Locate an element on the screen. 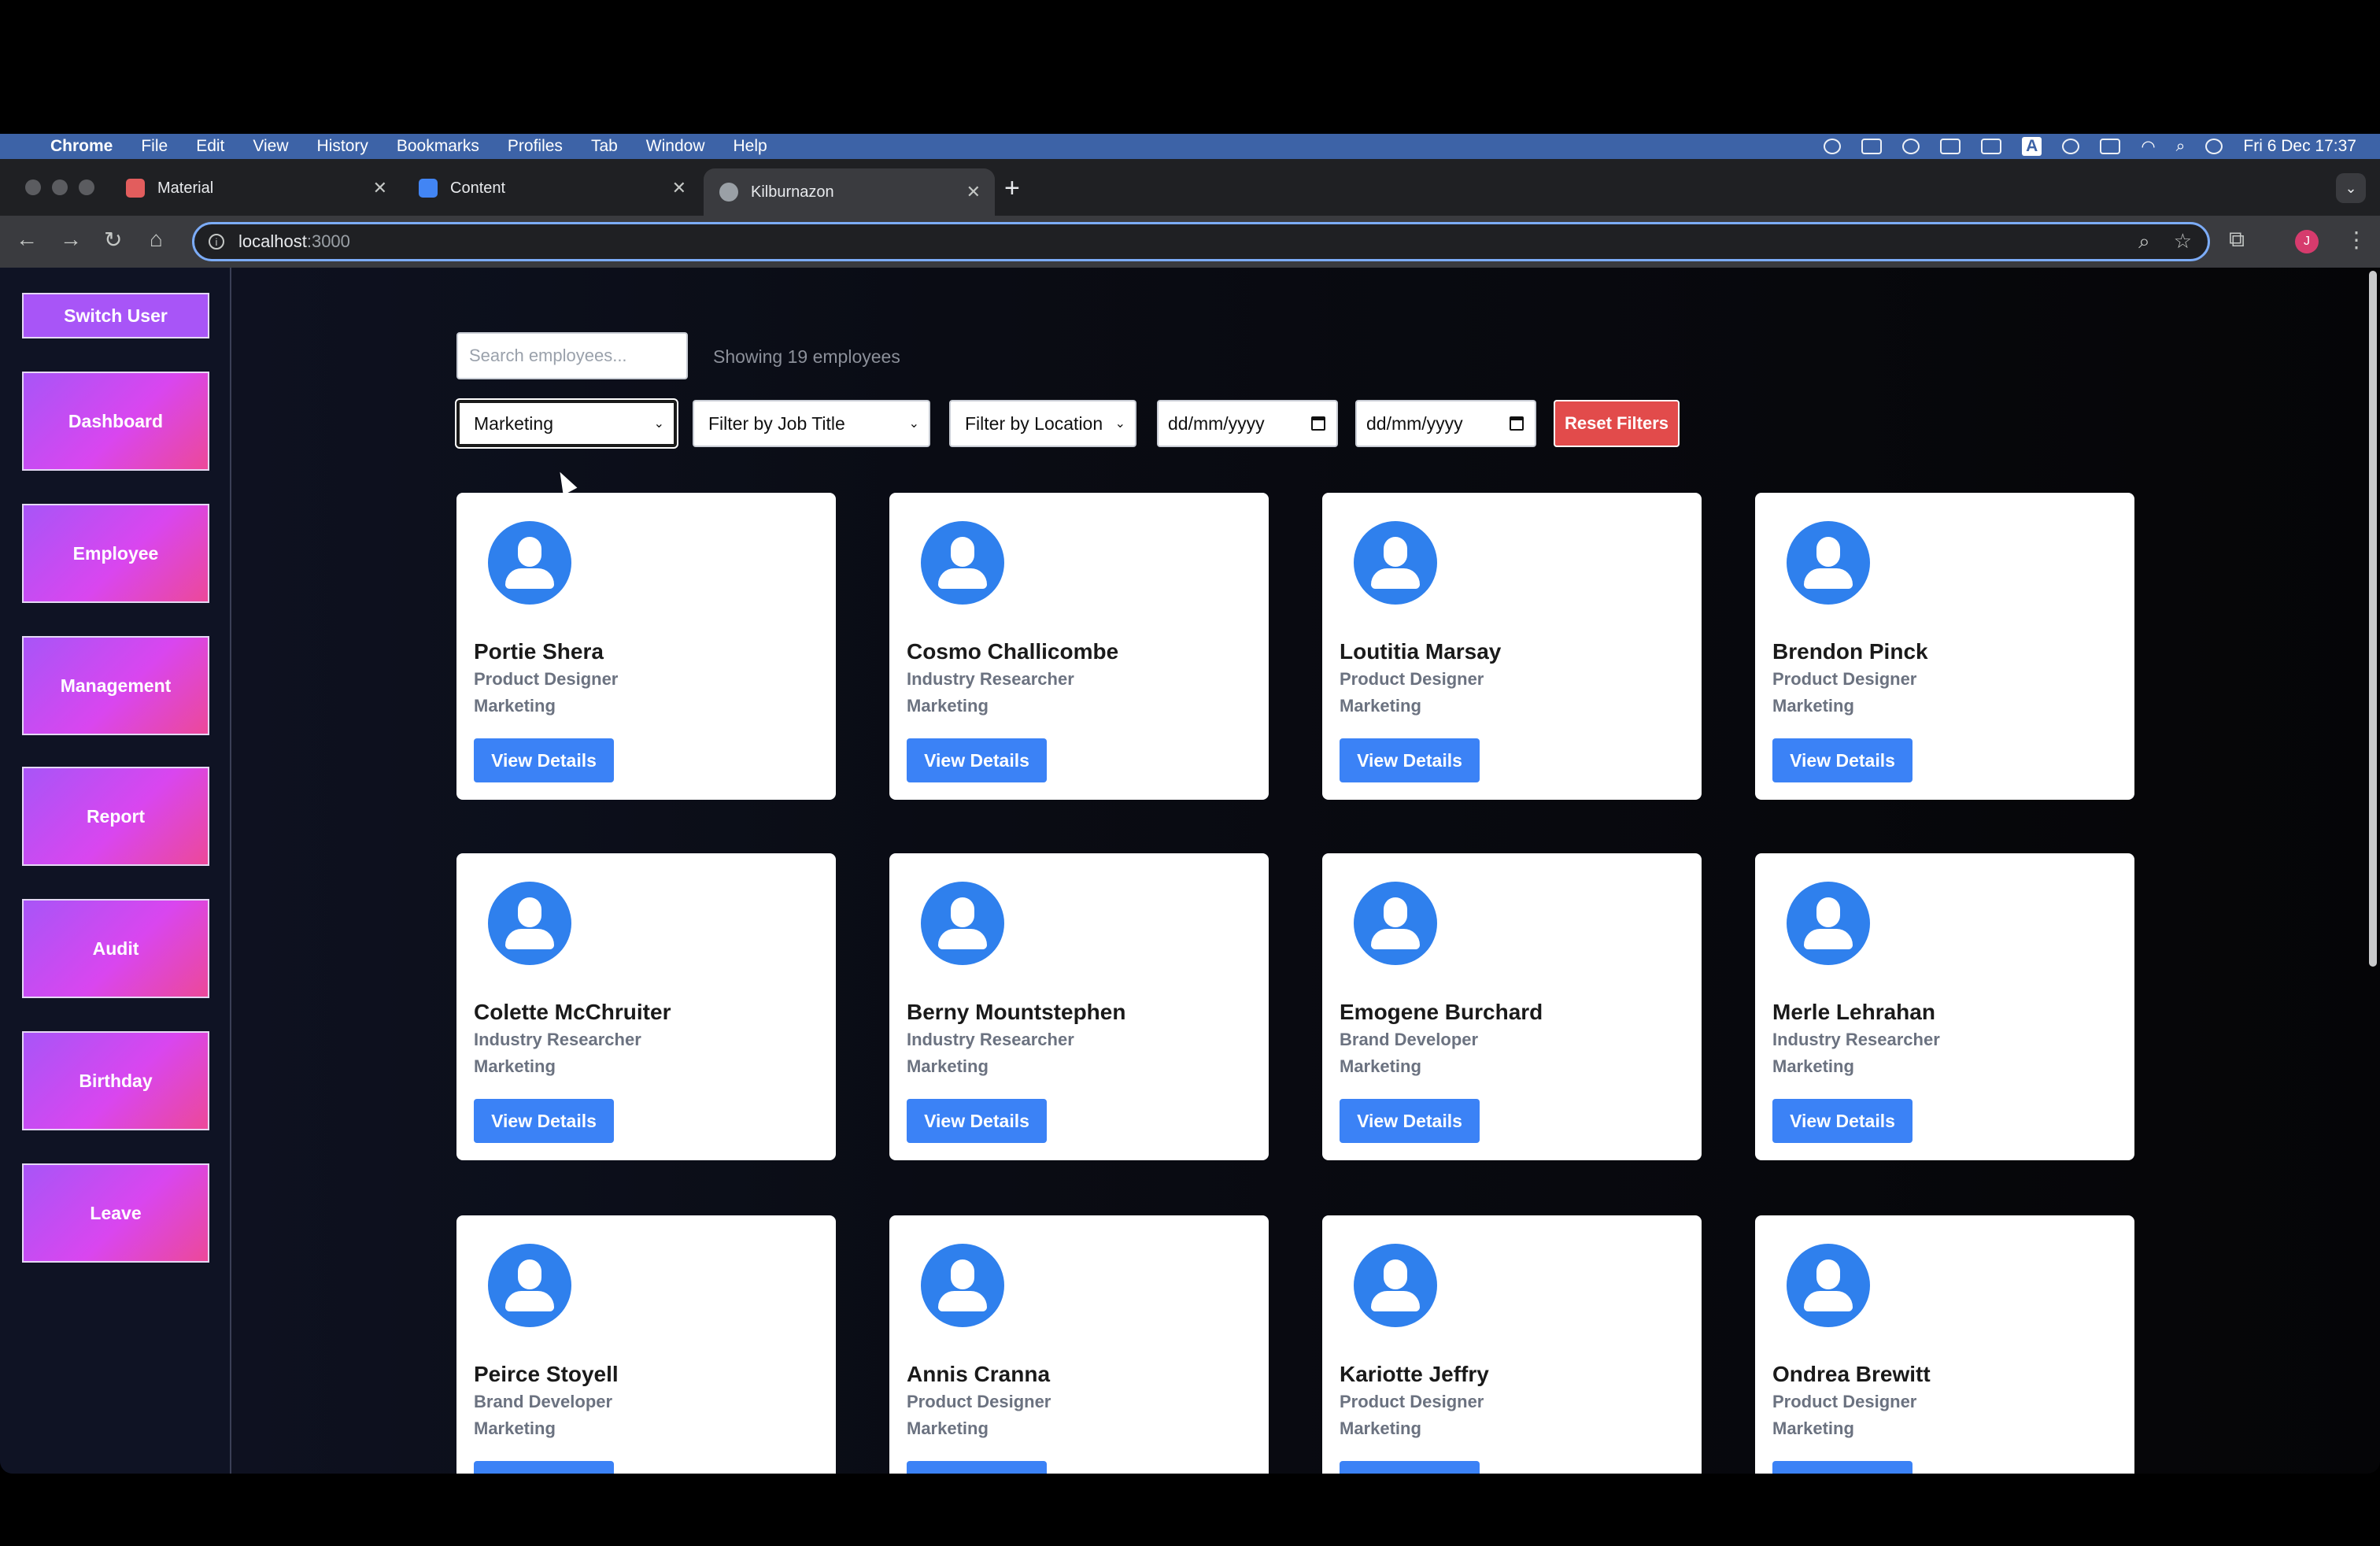 This screenshot has height=1546, width=2380. airdrop-icon is located at coordinates (2071, 146).